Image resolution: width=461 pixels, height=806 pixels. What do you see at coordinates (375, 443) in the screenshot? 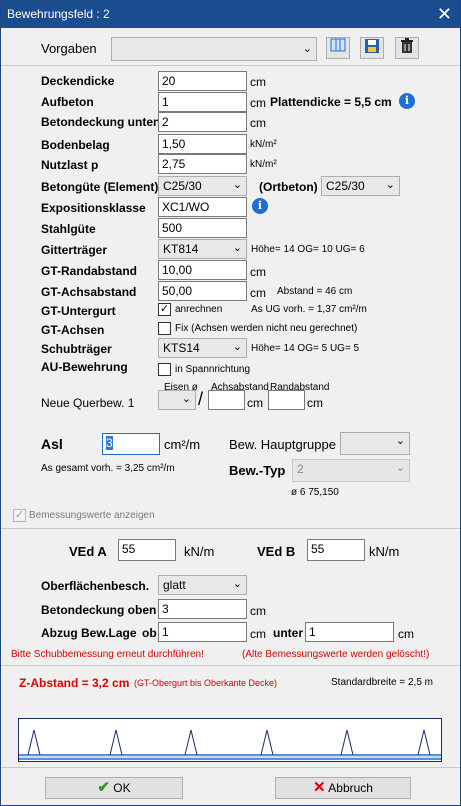
I see `hauptgruppe-select: ⌄` at bounding box center [375, 443].